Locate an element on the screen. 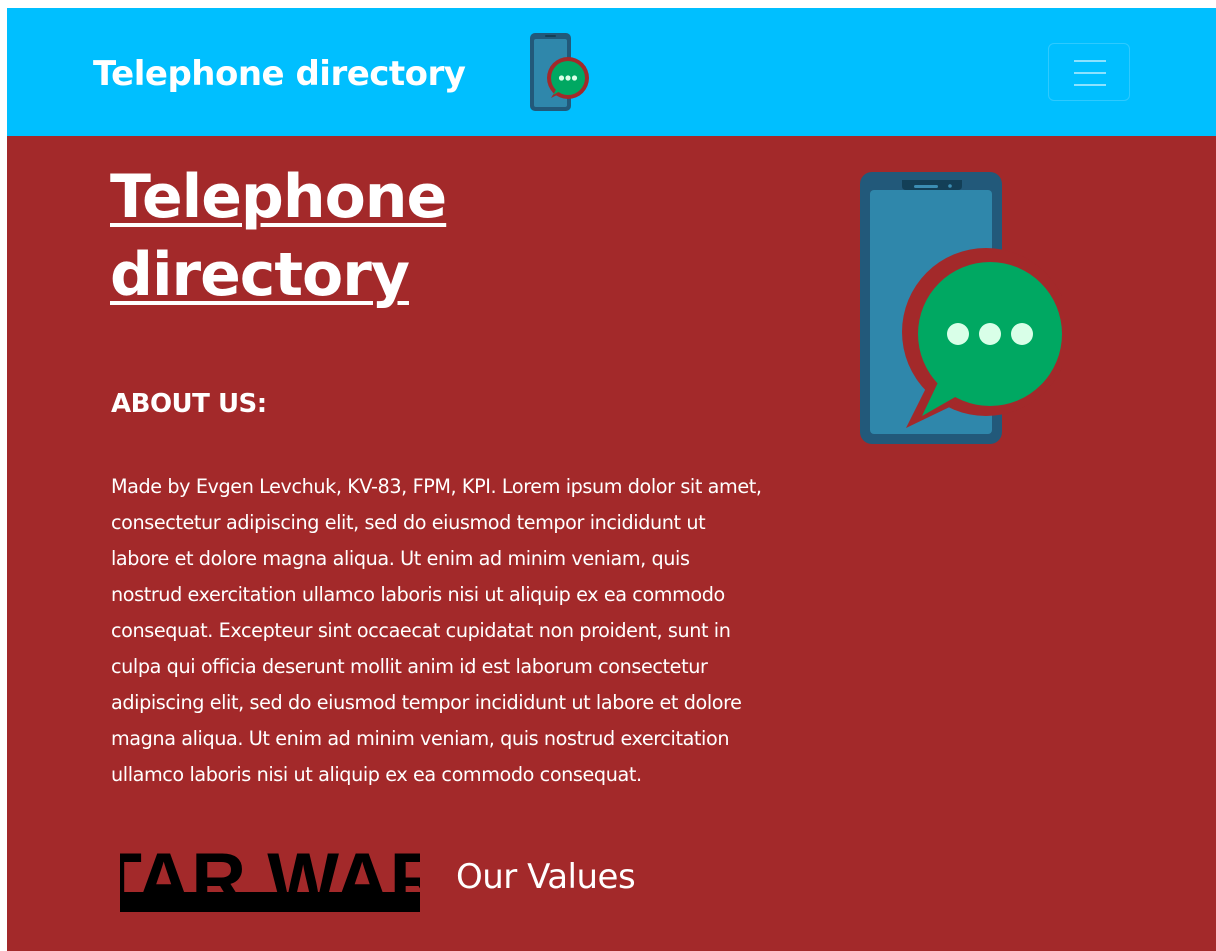 The image size is (1216, 951). navbar-brand: Telephone directory is located at coordinates (279, 74).